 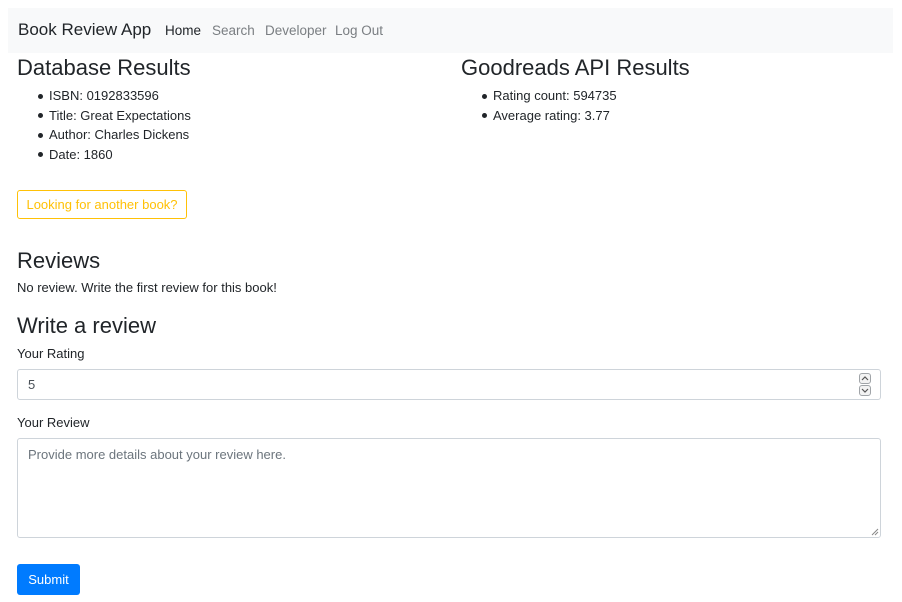 What do you see at coordinates (48, 579) in the screenshot?
I see `submit-button: Submit` at bounding box center [48, 579].